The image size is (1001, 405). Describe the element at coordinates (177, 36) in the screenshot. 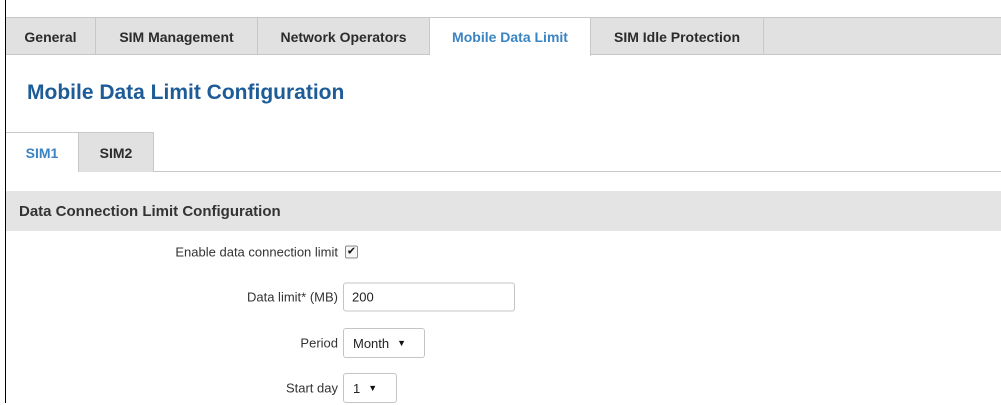

I see `tab-sim-management: SIM Management` at that location.